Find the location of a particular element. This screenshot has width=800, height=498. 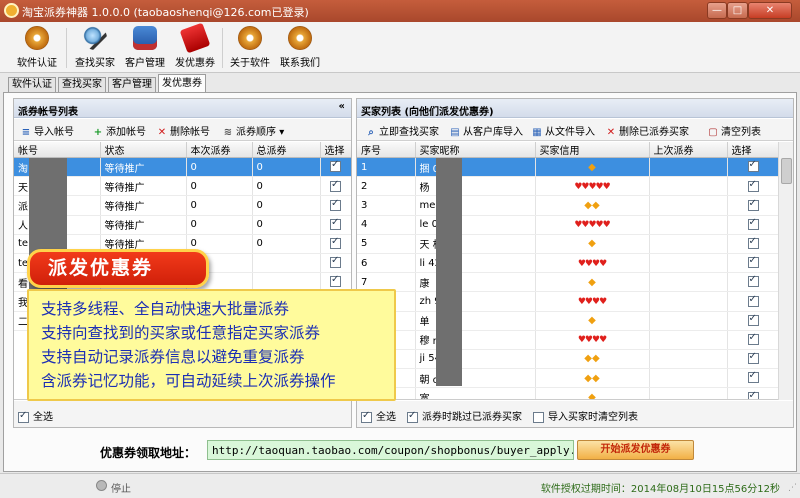

buyer-row: 7 康 ◆ is located at coordinates (567, 282).